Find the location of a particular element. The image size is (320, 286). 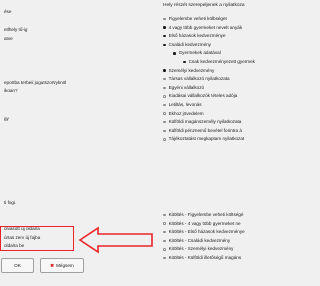

radio-option: Kitöltés - Családi kedvezmény is located at coordinates (196, 241).